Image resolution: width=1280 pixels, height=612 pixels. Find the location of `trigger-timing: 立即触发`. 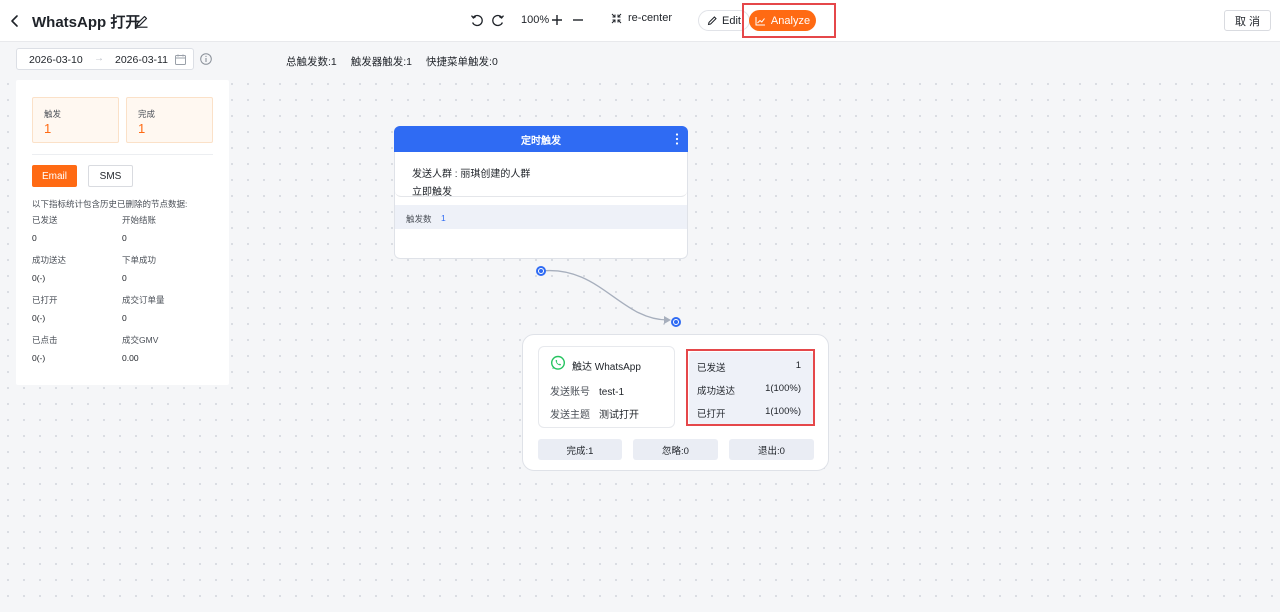

trigger-timing: 立即触发 is located at coordinates (432, 192).